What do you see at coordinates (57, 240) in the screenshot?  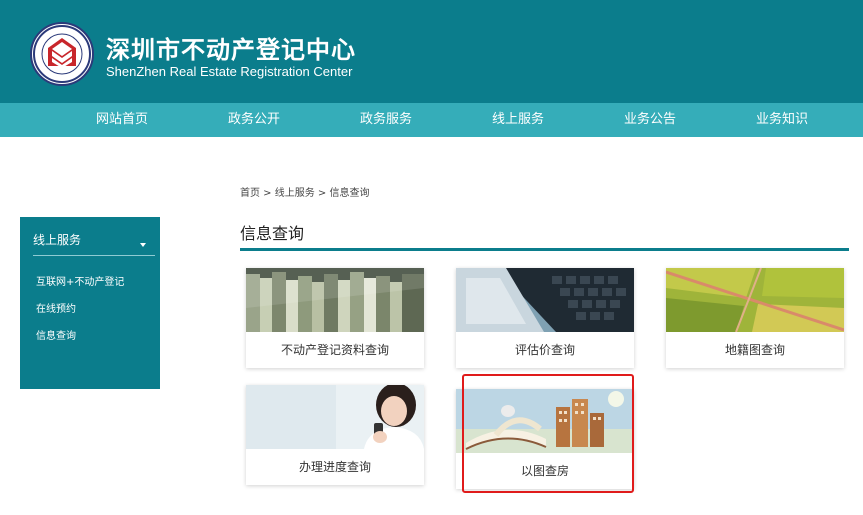 I see `sidebar-heading-label: 线上服务` at bounding box center [57, 240].